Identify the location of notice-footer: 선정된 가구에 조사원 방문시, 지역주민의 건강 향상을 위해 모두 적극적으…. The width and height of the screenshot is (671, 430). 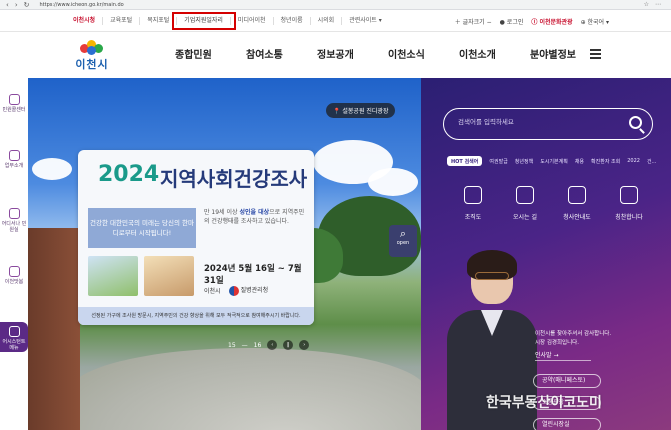
(196, 316).